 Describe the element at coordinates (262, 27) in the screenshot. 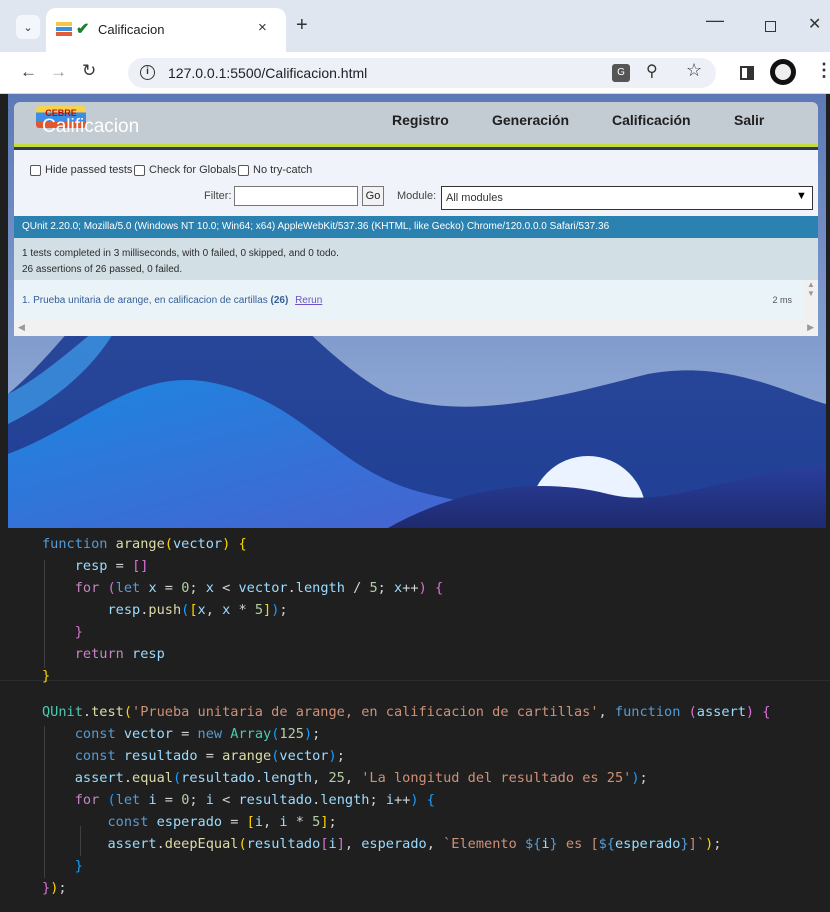

I see `tab-close-icon: ×` at that location.